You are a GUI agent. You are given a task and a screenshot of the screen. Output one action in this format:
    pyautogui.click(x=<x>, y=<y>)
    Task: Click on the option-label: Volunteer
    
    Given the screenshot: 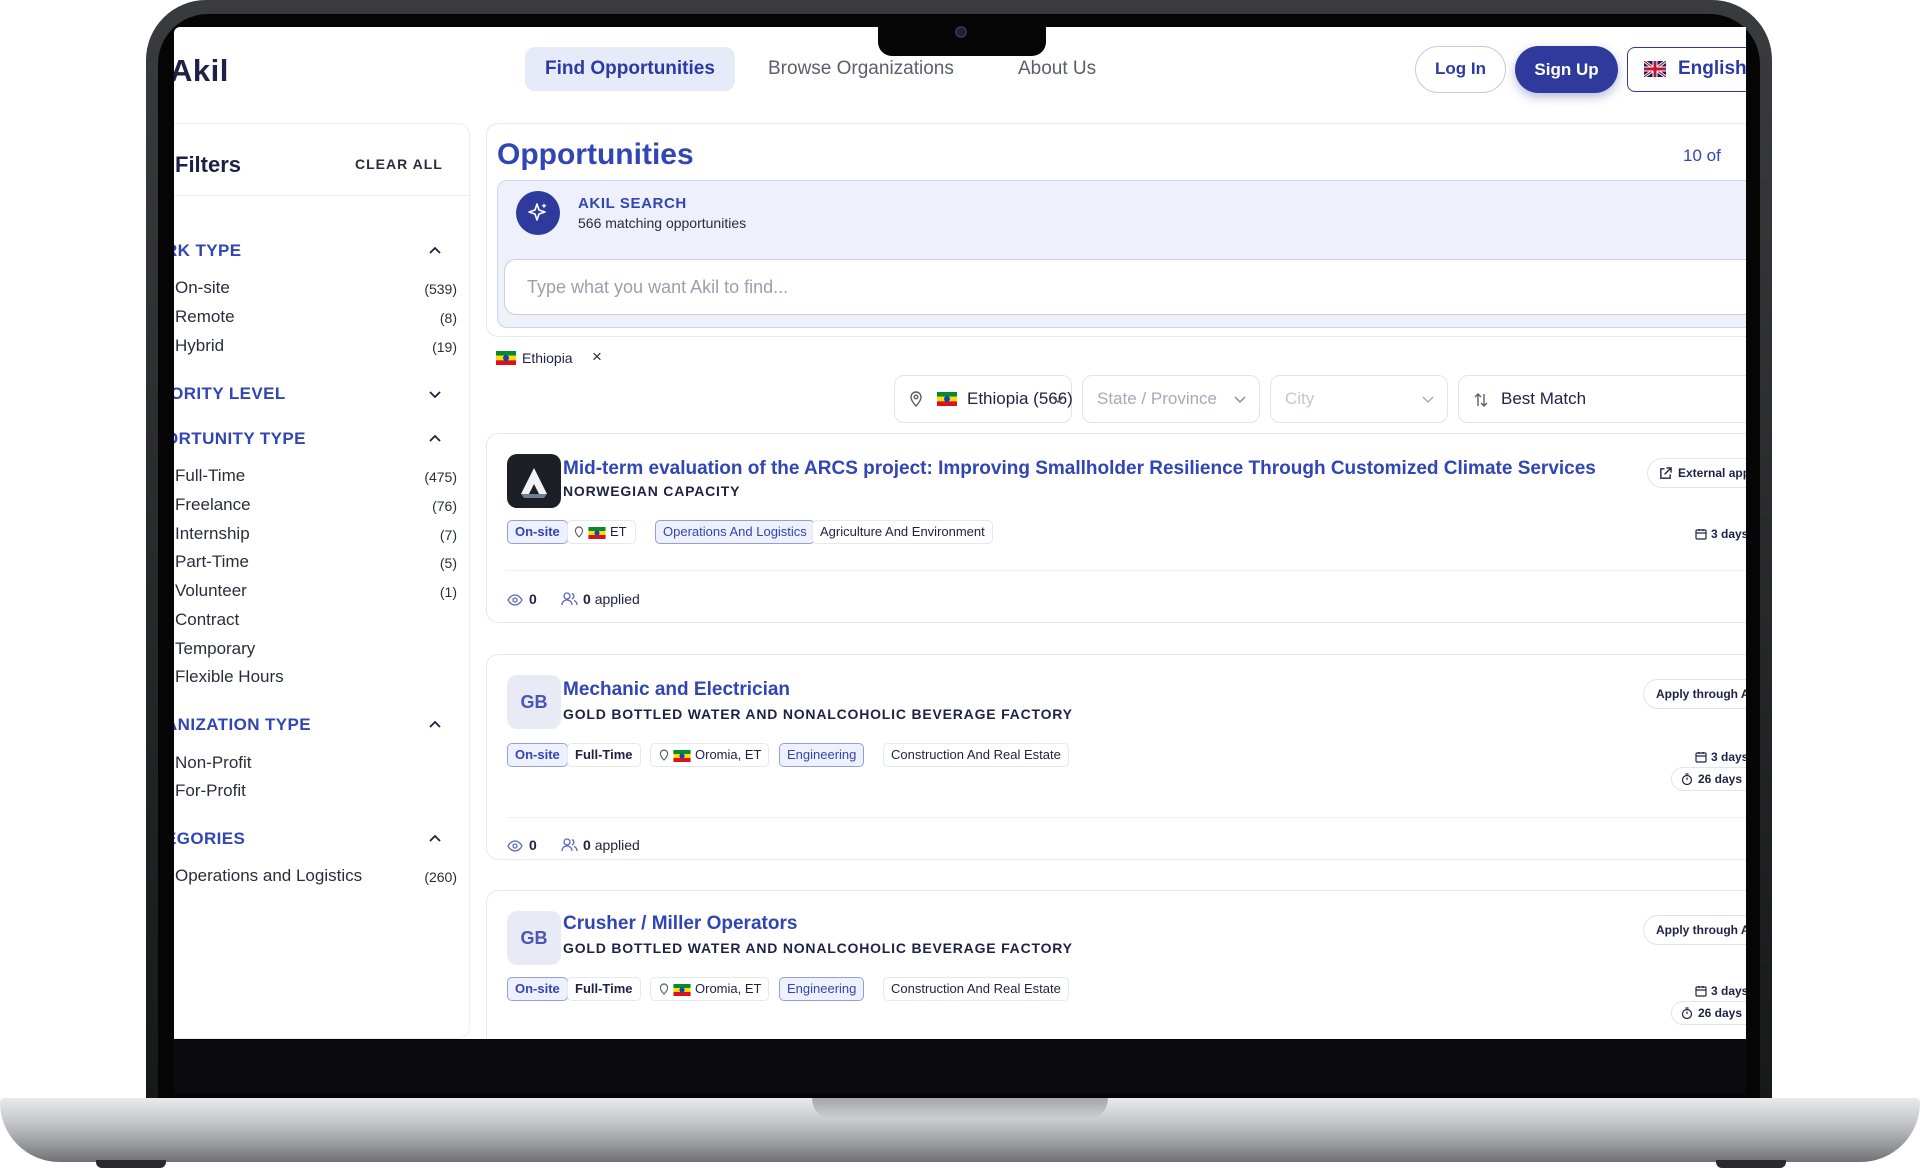 What is the action you would take?
    pyautogui.click(x=211, y=590)
    